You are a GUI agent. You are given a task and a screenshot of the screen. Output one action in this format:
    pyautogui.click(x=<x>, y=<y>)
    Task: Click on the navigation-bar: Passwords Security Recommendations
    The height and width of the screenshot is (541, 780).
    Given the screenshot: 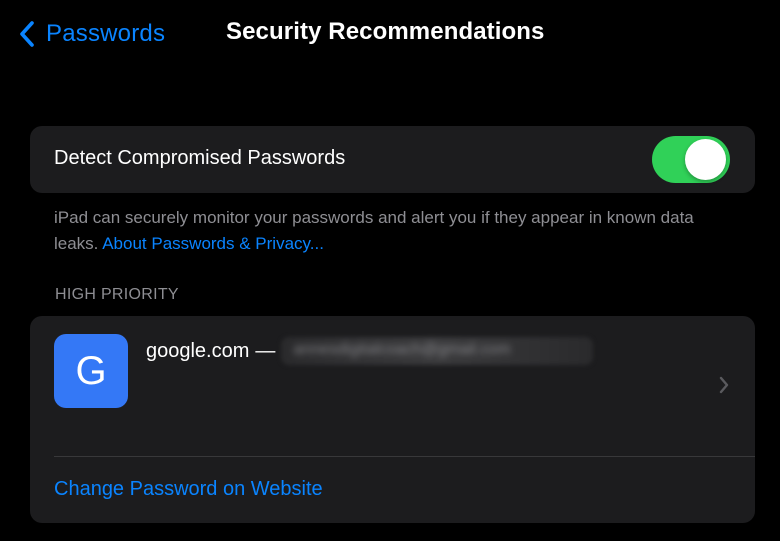 What is the action you would take?
    pyautogui.click(x=390, y=35)
    